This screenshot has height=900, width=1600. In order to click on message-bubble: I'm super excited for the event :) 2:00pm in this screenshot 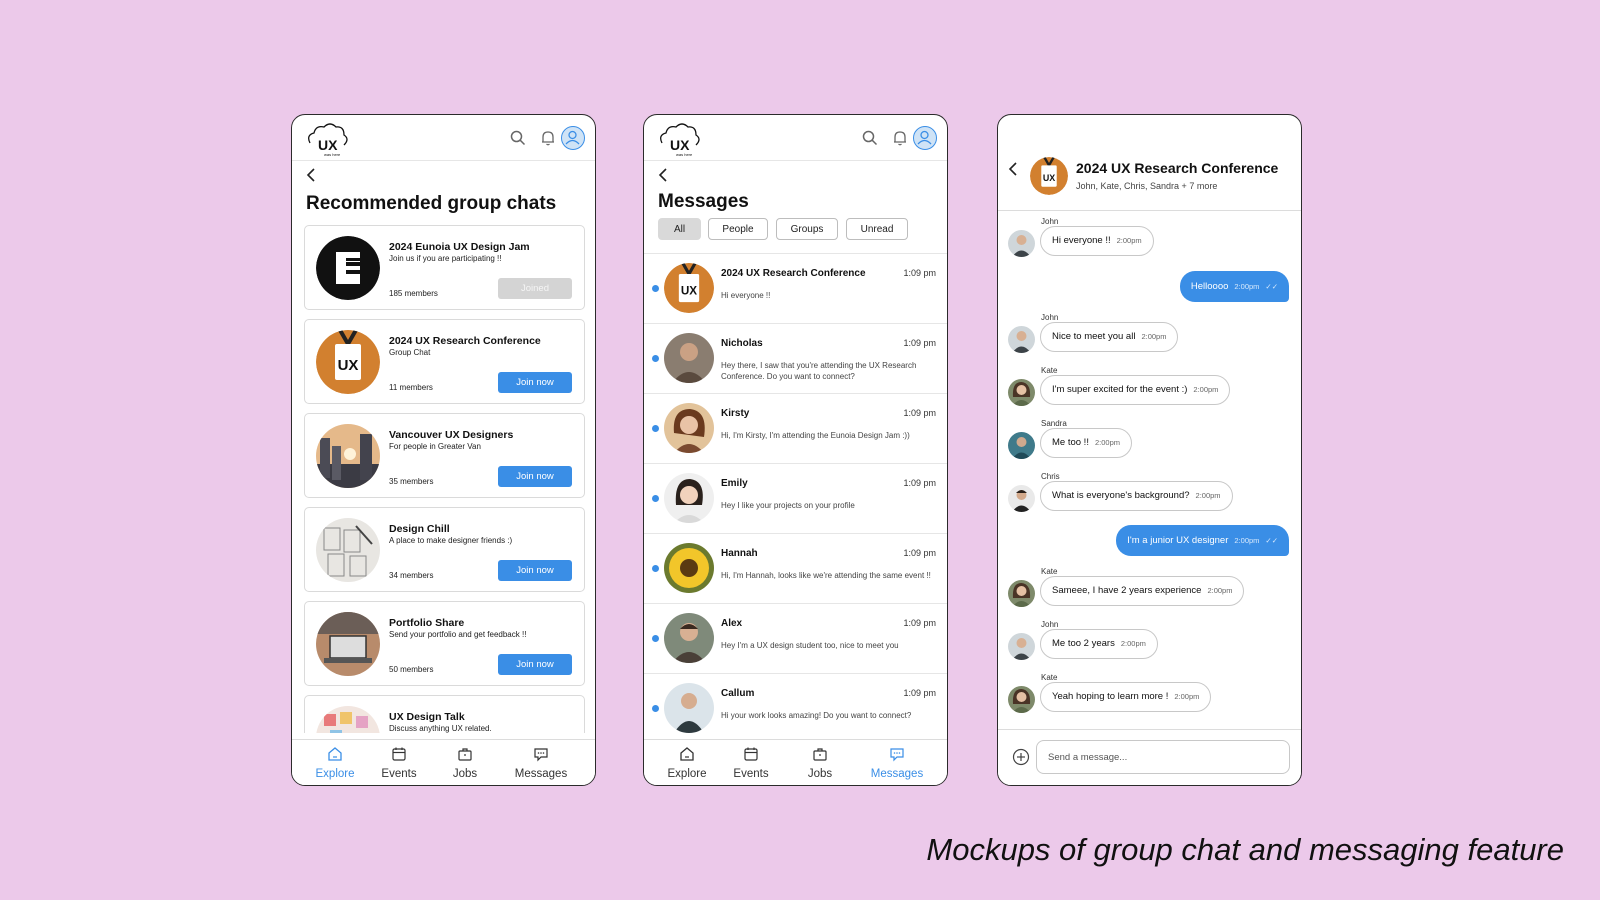, I will do `click(1135, 390)`.